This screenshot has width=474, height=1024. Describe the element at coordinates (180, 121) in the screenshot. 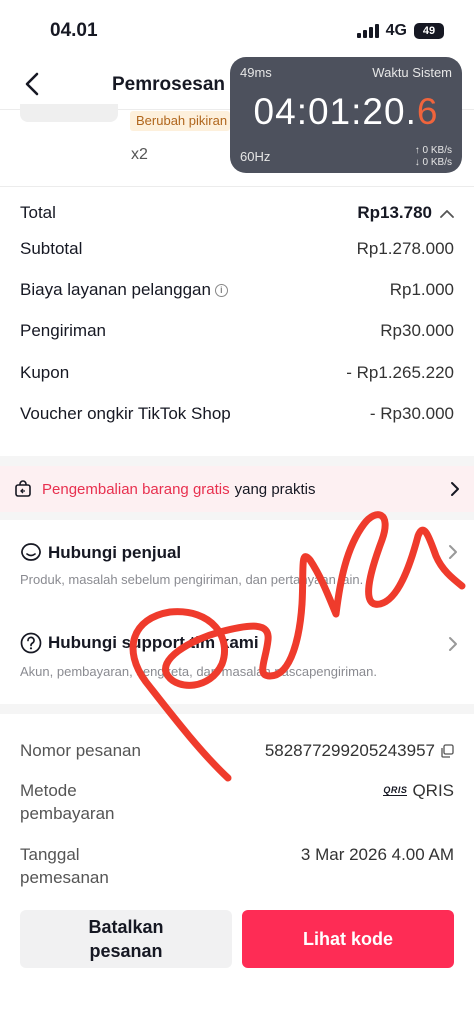

I see `return-reason-tag: Berubah pikiran` at that location.